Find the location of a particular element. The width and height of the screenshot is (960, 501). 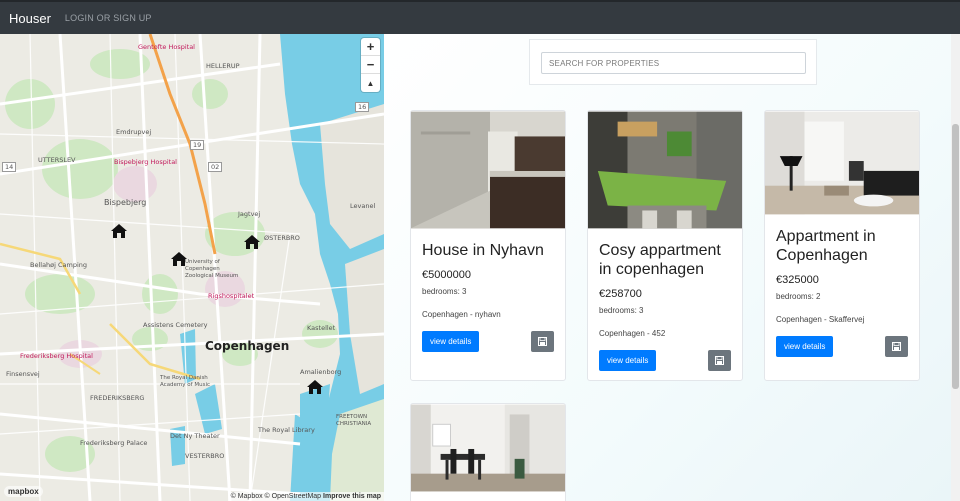

map-label-finsensvej: Finsensvej is located at coordinates (23, 374).